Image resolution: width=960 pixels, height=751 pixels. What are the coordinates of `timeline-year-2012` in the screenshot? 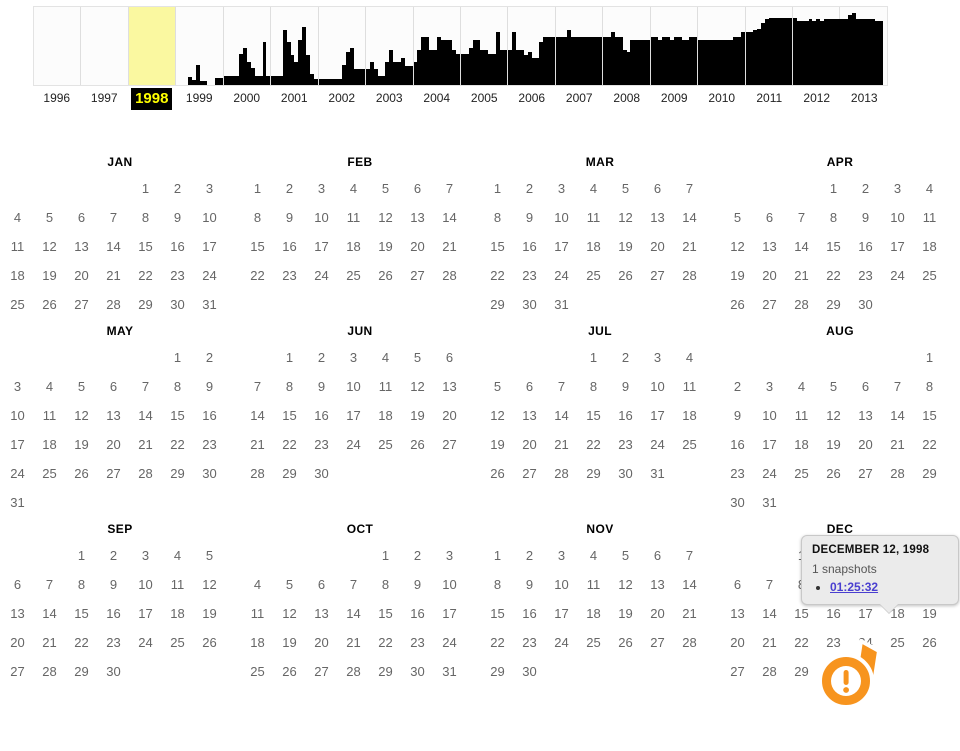 It's located at (817, 46).